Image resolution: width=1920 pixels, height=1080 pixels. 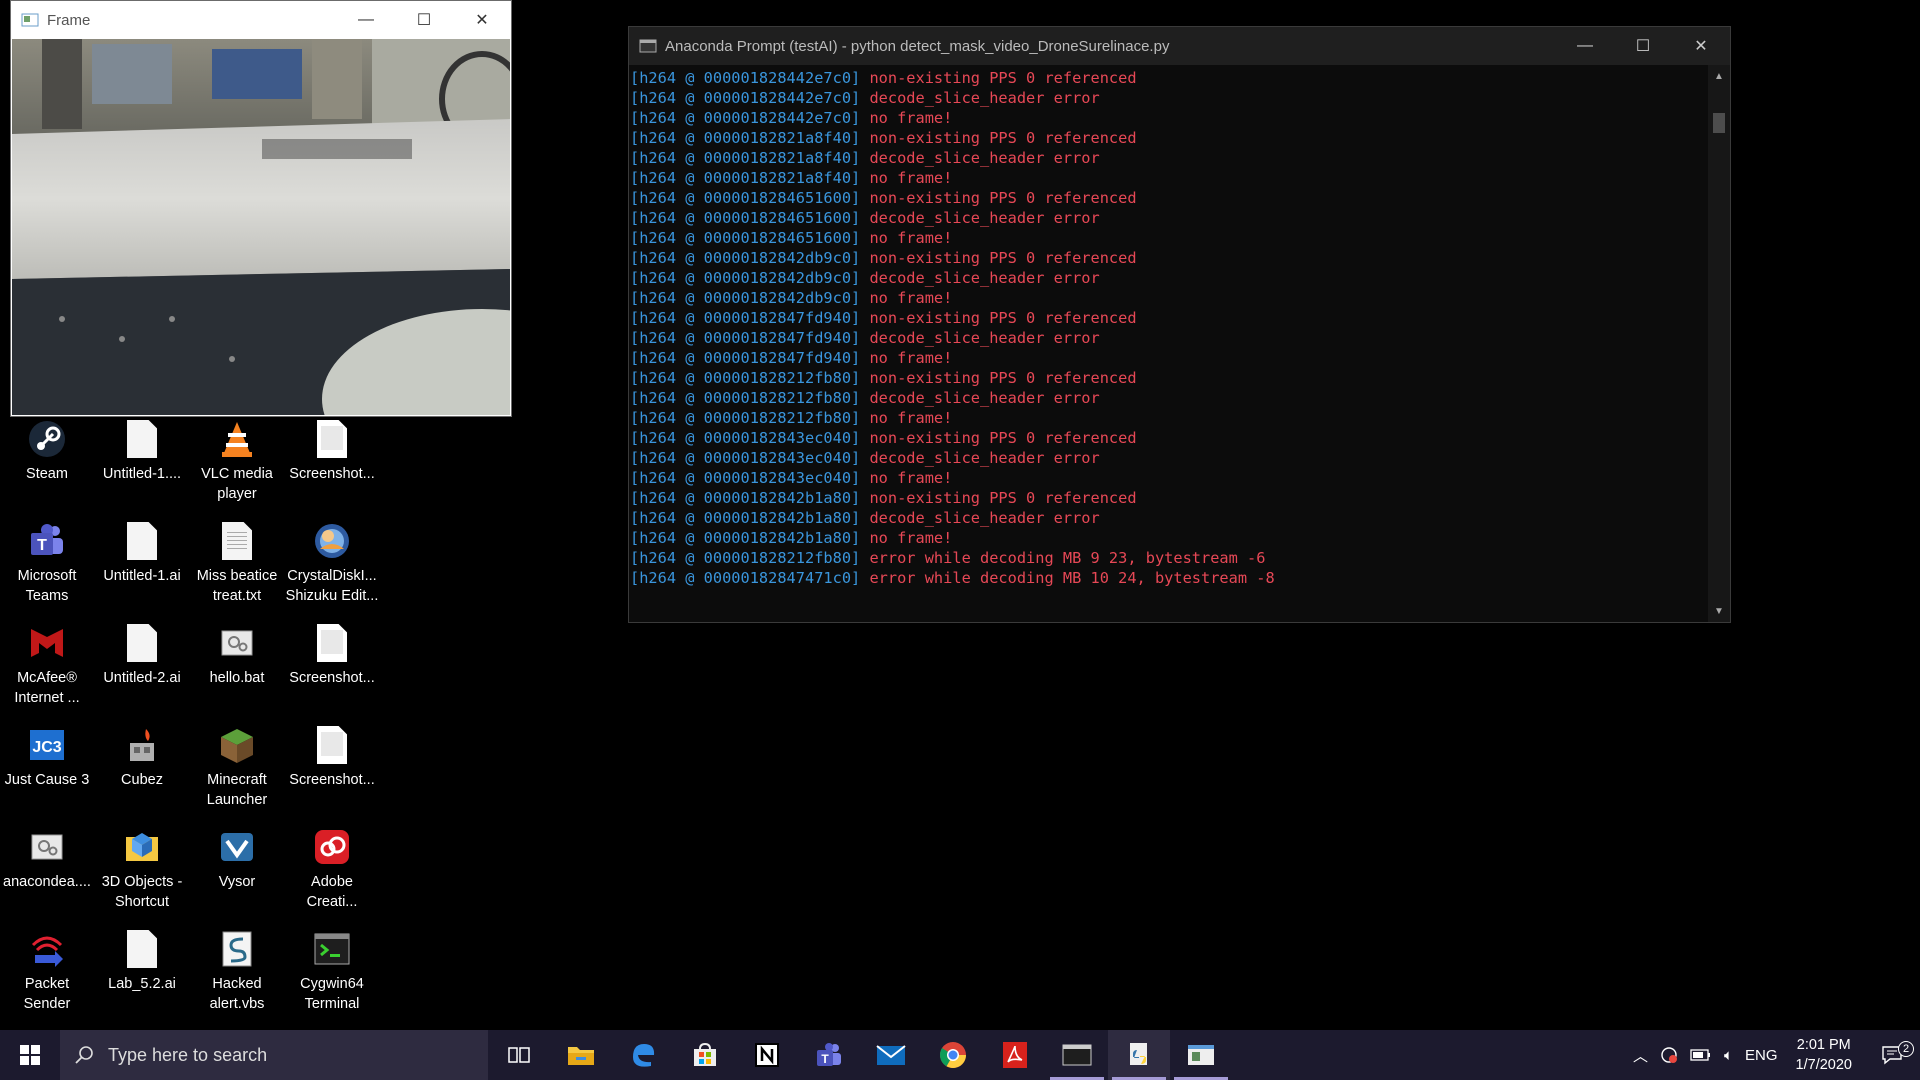 I want to click on desktop-icon: JC3 Just Cause 3, so click(x=47, y=756).